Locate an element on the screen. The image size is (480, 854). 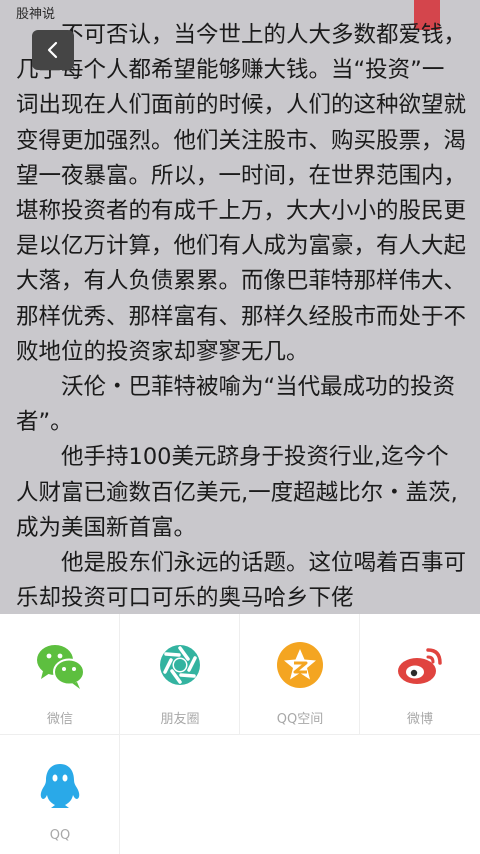
share-qq-button: QQ is located at coordinates (60, 794).